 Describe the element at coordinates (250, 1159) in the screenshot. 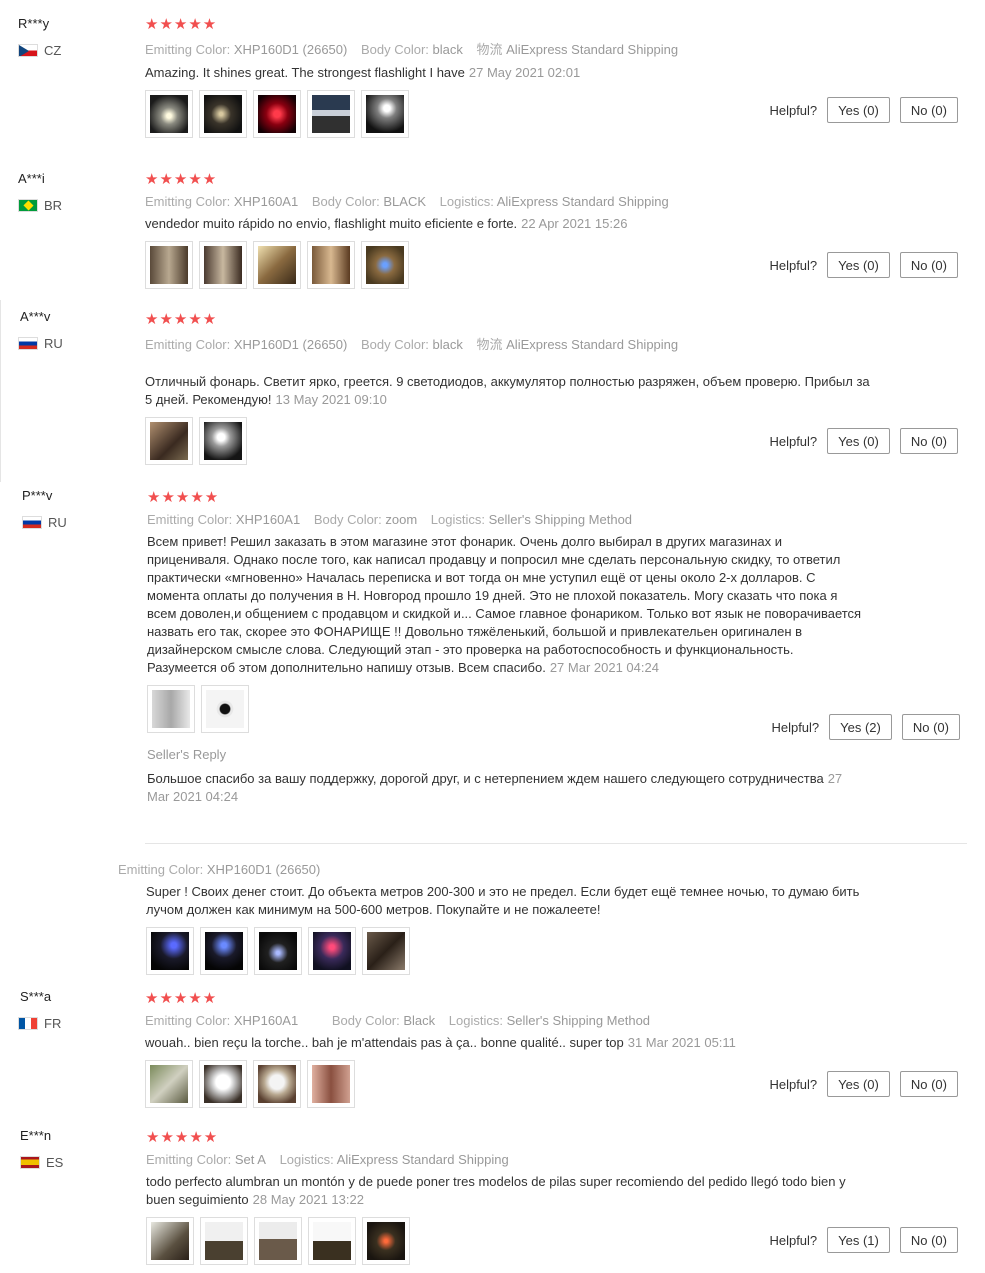

I see `attr-value: Set A` at that location.